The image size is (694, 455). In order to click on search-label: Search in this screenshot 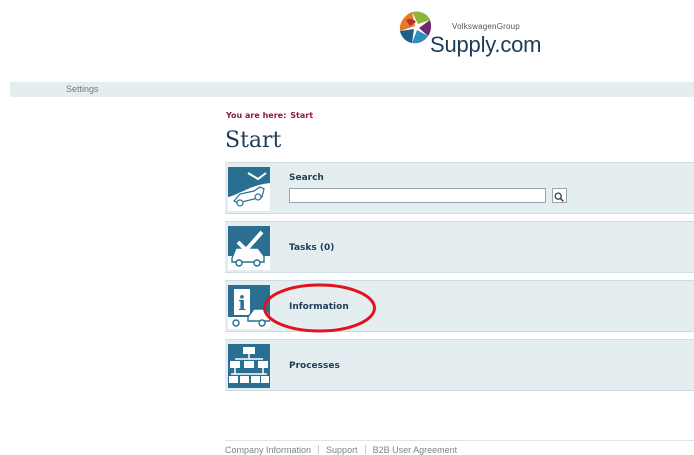, I will do `click(306, 178)`.